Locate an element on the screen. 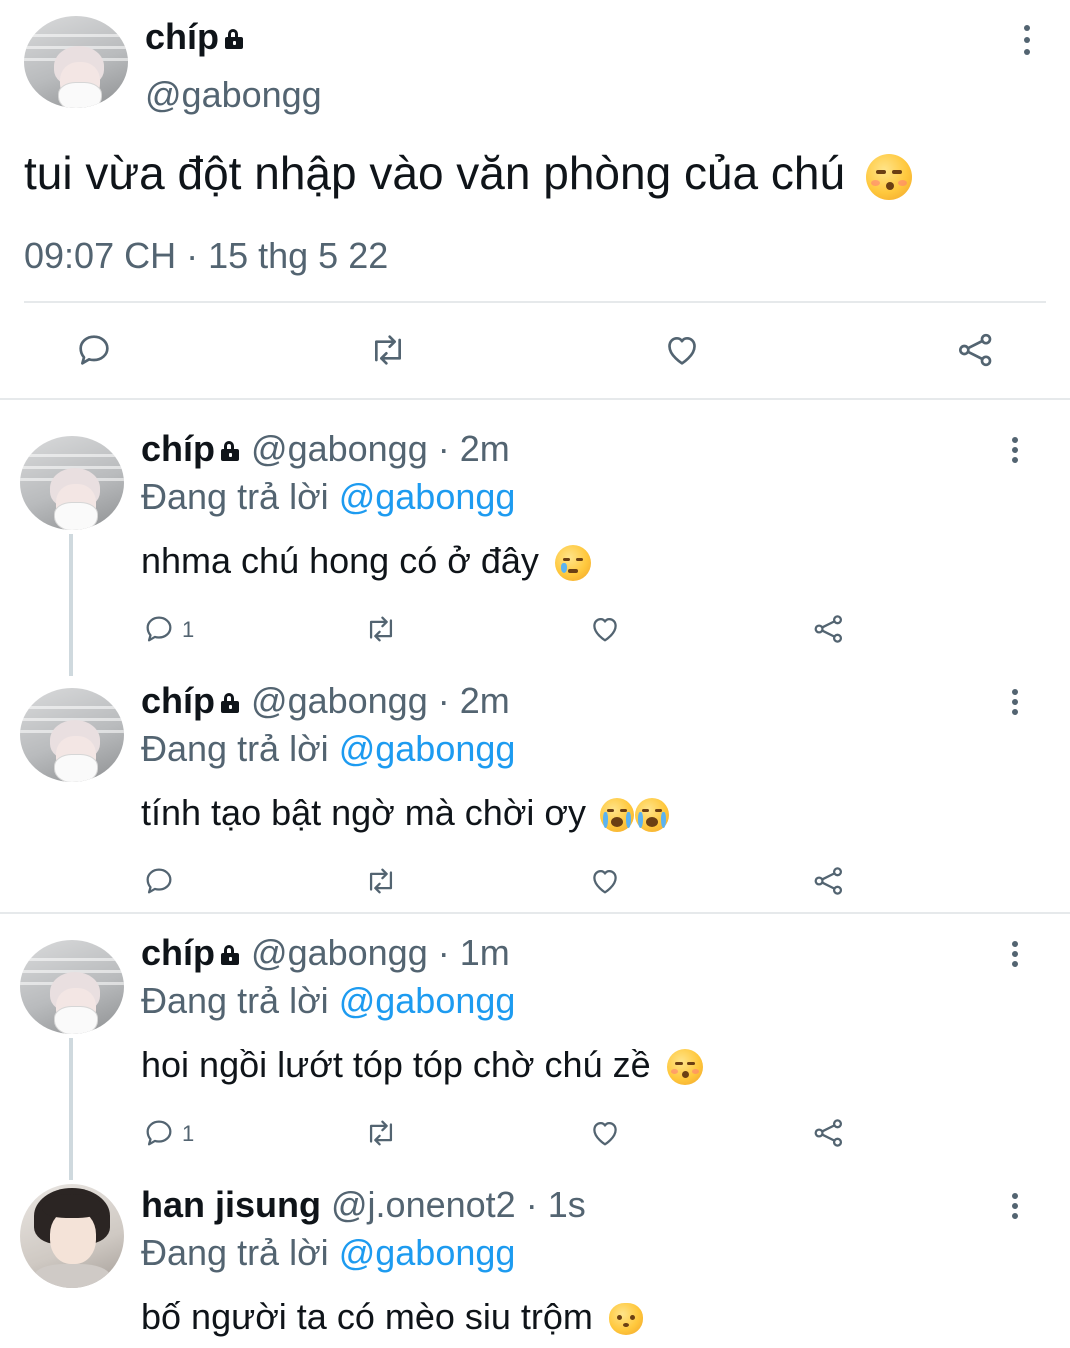  reply-header: han jisung @j.onenot2 · 1s is located at coordinates (363, 1205).